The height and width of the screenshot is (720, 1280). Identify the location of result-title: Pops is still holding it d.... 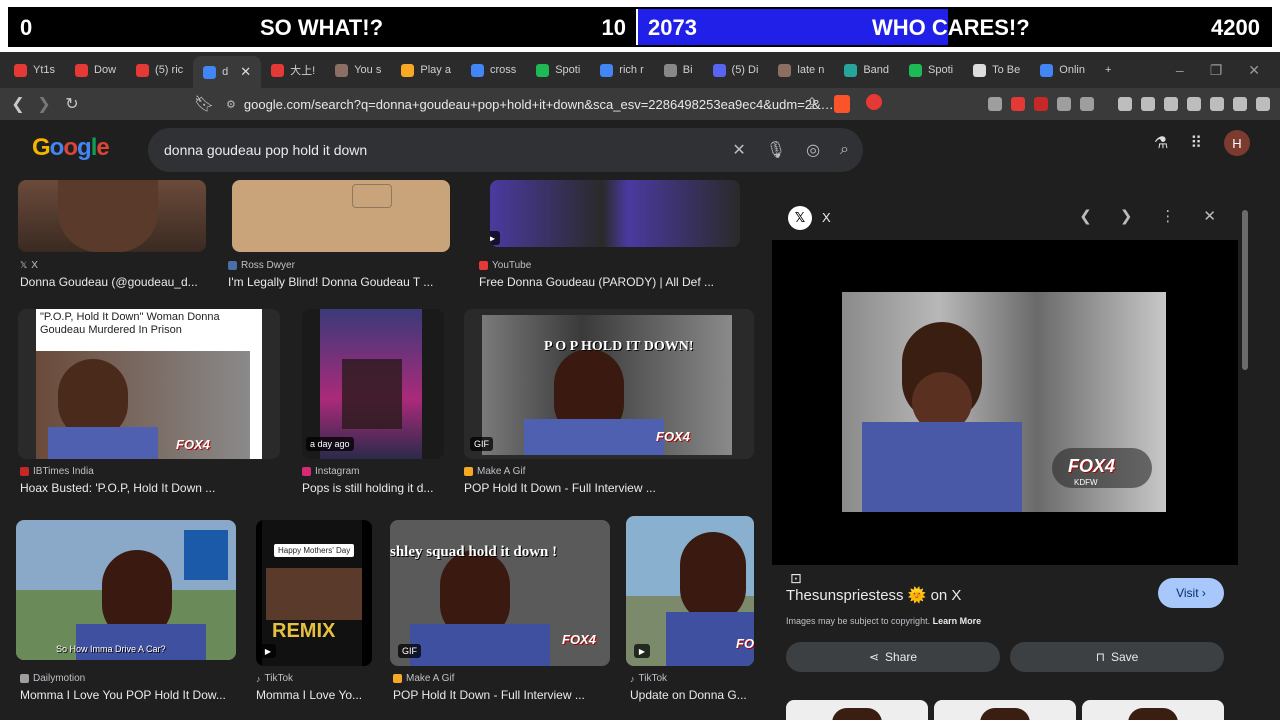
(372, 488).